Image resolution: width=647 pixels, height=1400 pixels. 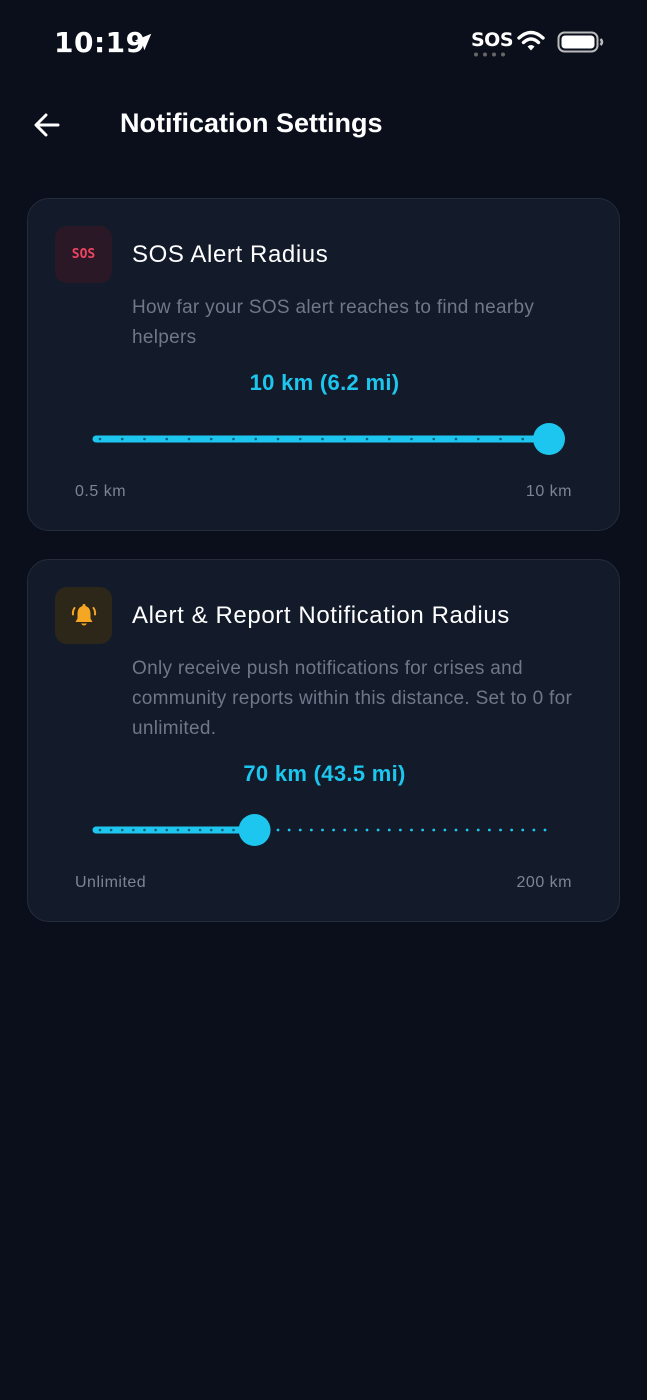 I want to click on wifi-icon, so click(x=531, y=40).